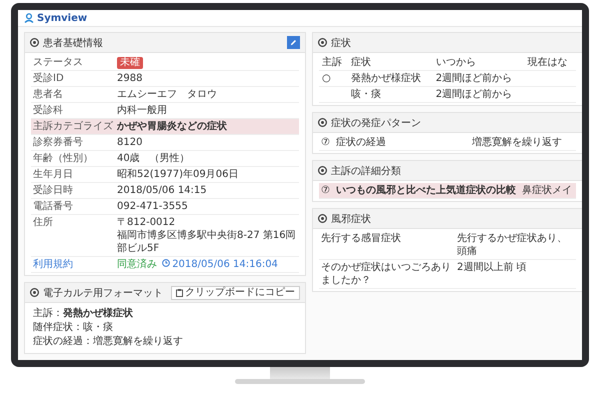  What do you see at coordinates (103, 293) in the screenshot?
I see `panel-title: 電子カルテ用フォーマット` at bounding box center [103, 293].